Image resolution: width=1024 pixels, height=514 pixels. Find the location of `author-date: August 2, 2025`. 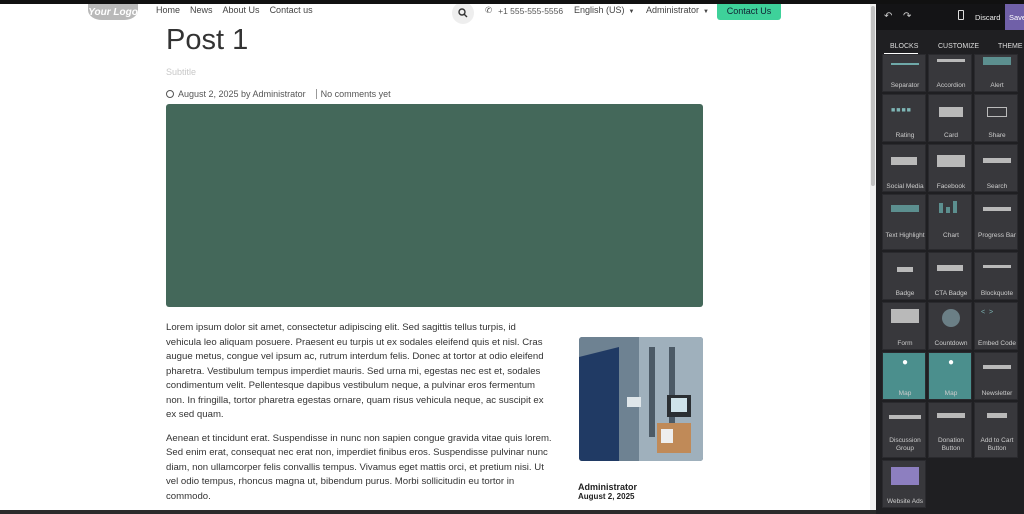

author-date: August 2, 2025 is located at coordinates (606, 496).